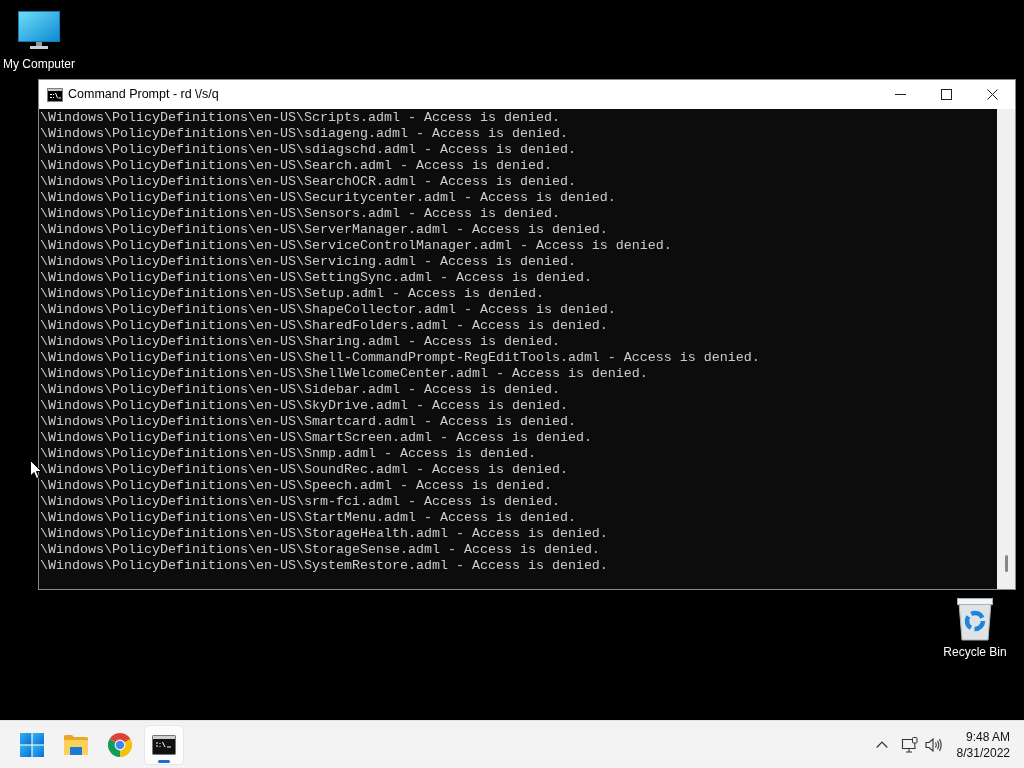 The image size is (1024, 768). Describe the element at coordinates (300, 390) in the screenshot. I see `console-line: \Windows\PolicyDefinitions\en-US\Sidebar.adml - Access is denied.` at that location.